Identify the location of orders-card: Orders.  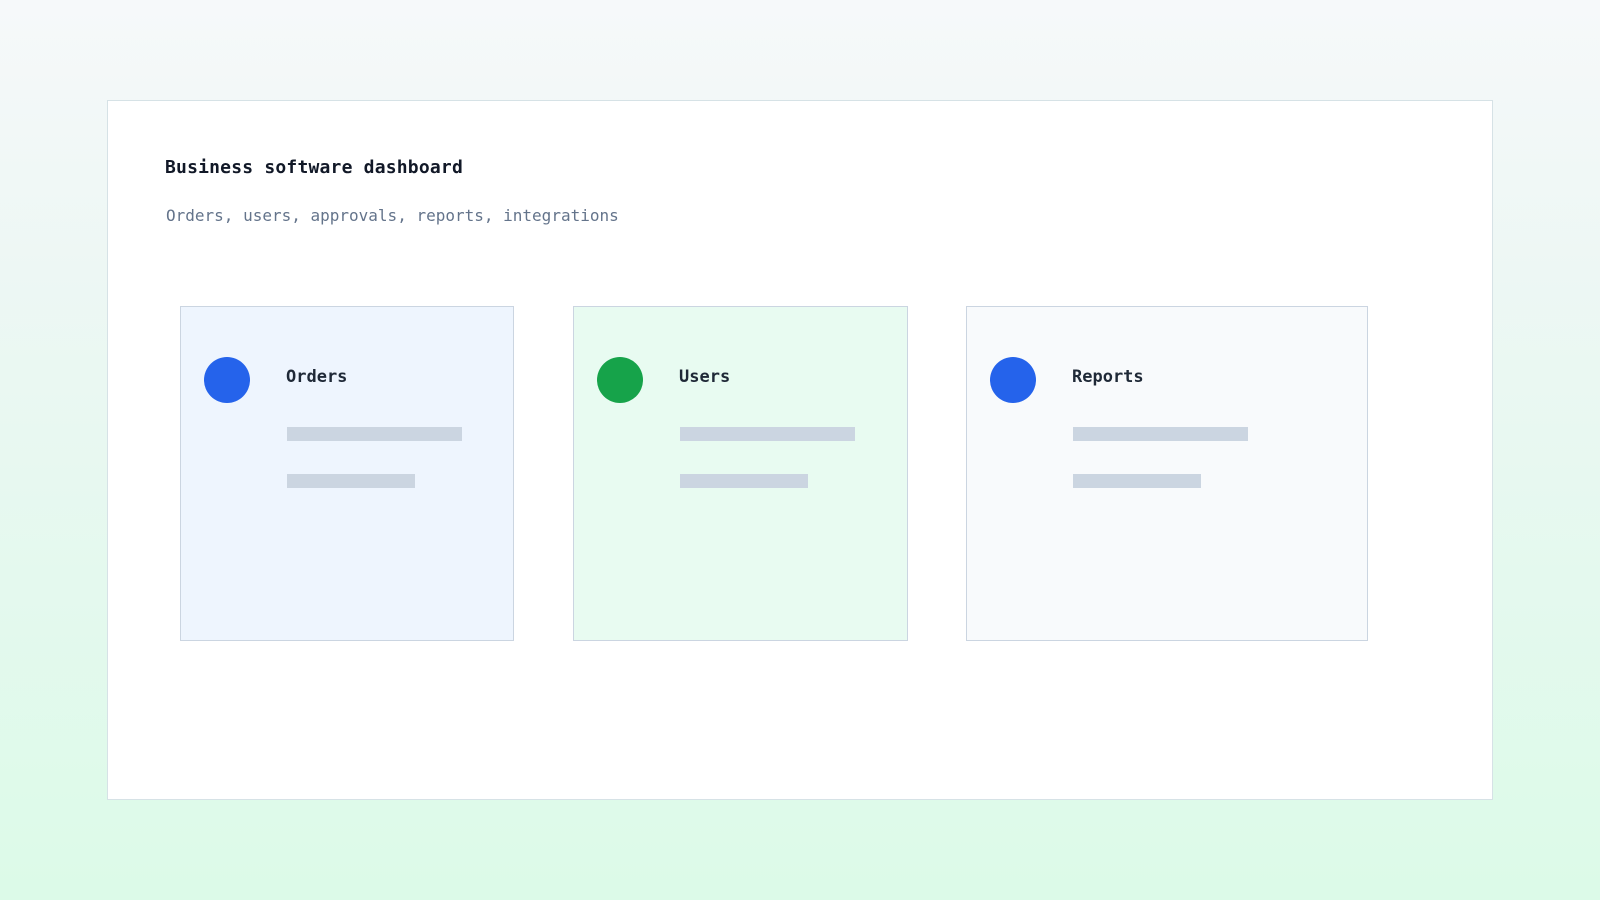
(347, 473).